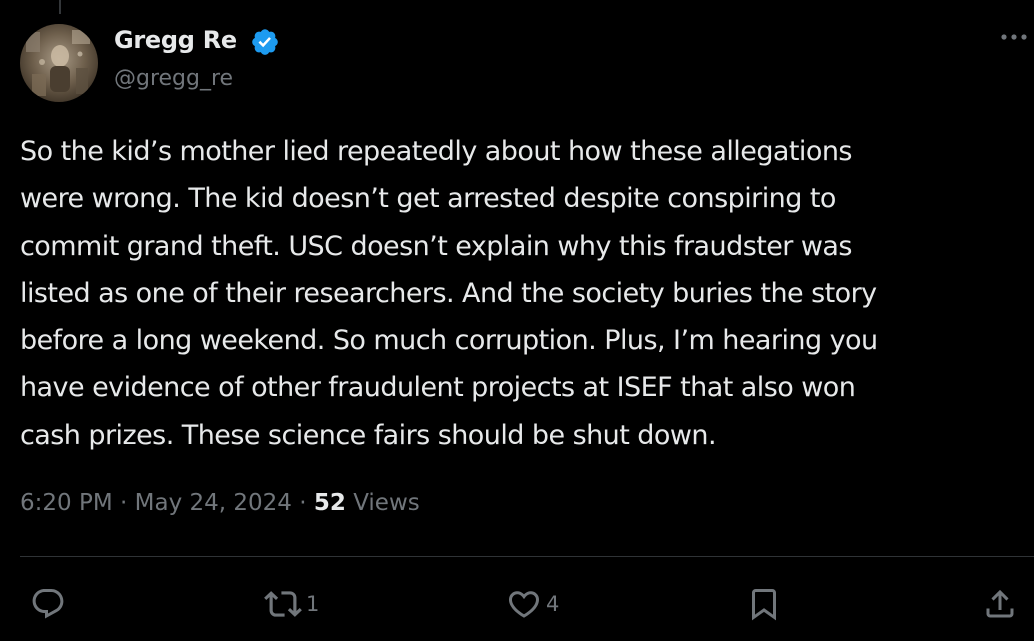 The image size is (1034, 641). I want to click on thread-line, so click(60, 7).